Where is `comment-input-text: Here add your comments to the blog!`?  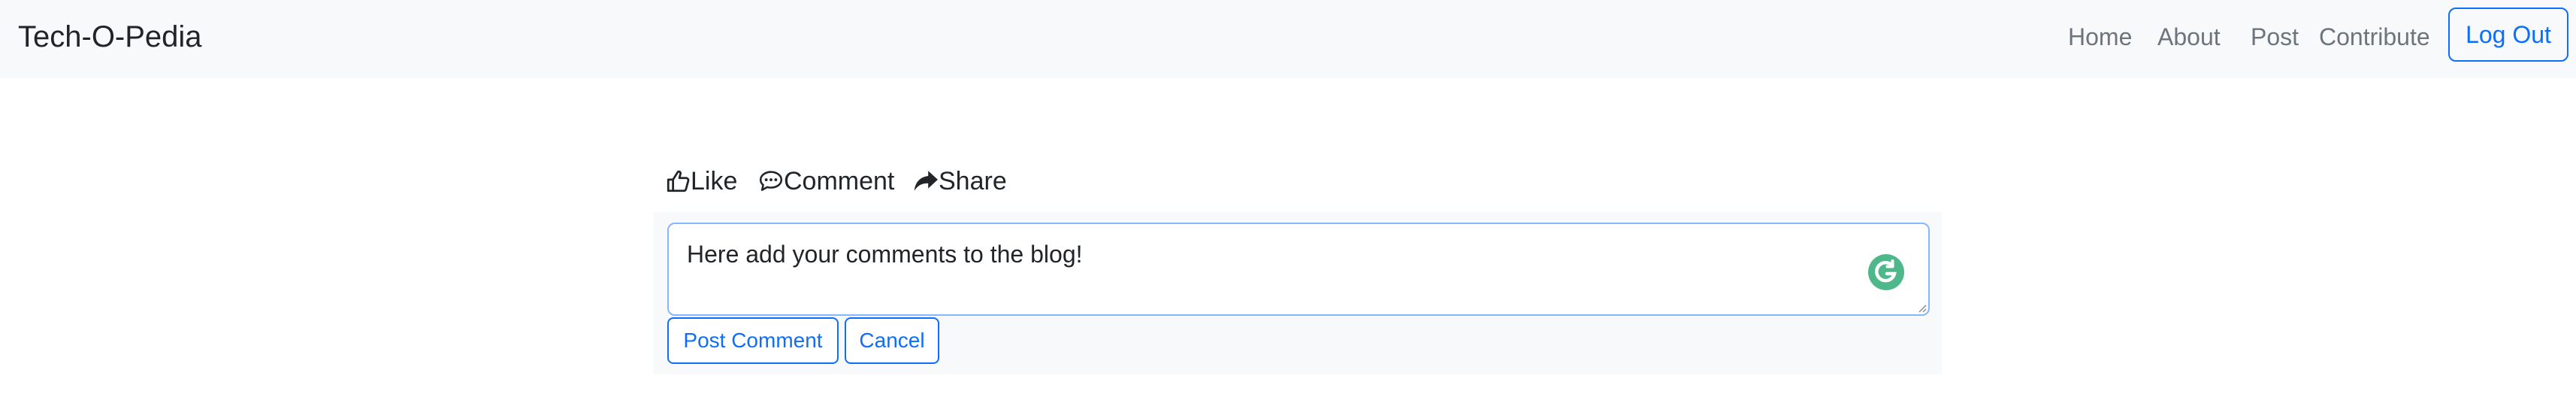 comment-input-text: Here add your comments to the blog! is located at coordinates (885, 254).